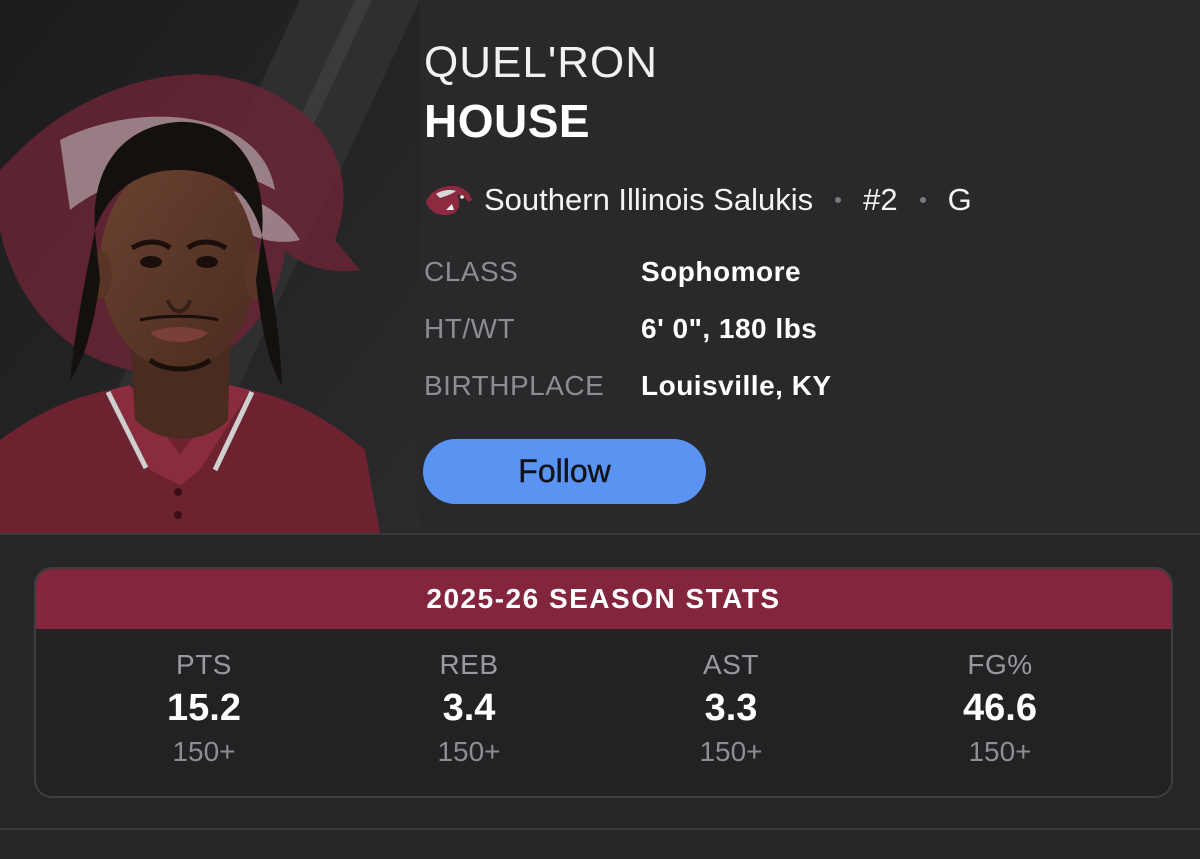 The image size is (1200, 859). What do you see at coordinates (721, 271) in the screenshot?
I see `info-value: Sophomore` at bounding box center [721, 271].